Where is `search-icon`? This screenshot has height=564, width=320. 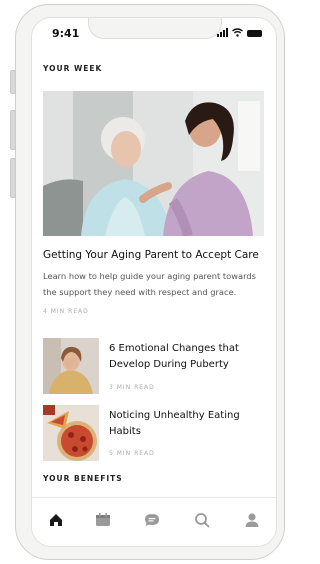
search-icon is located at coordinates (202, 520).